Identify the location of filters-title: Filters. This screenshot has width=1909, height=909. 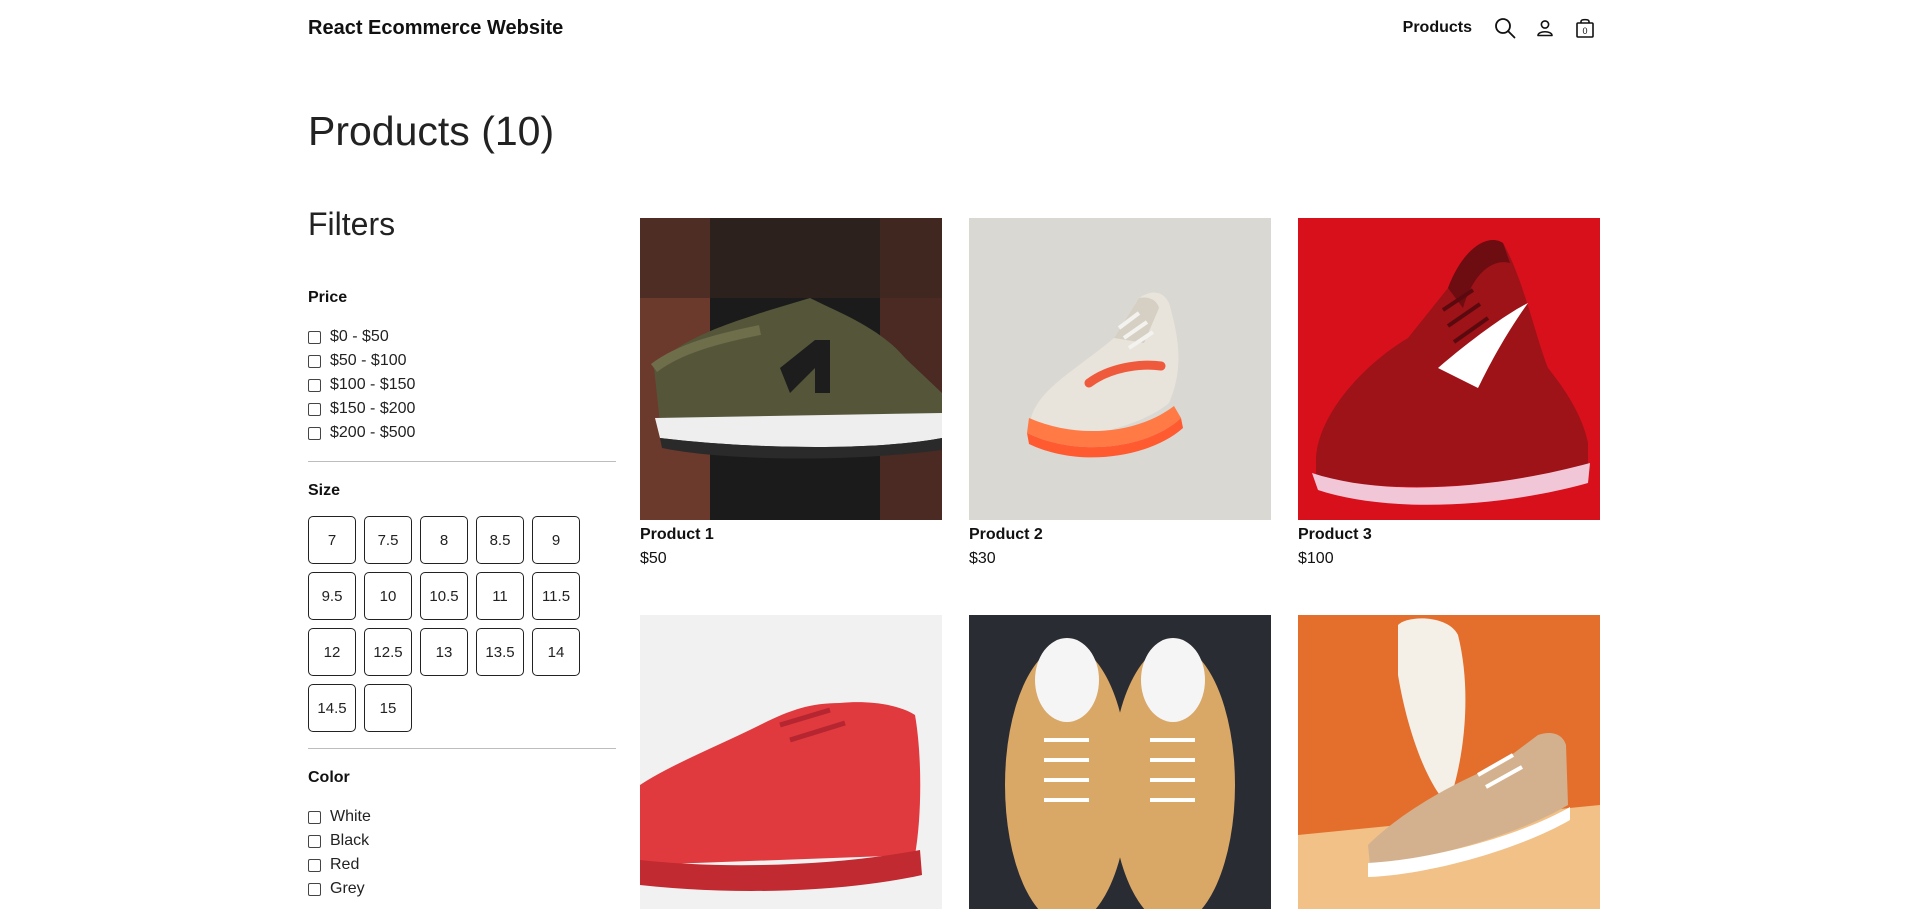
(352, 224).